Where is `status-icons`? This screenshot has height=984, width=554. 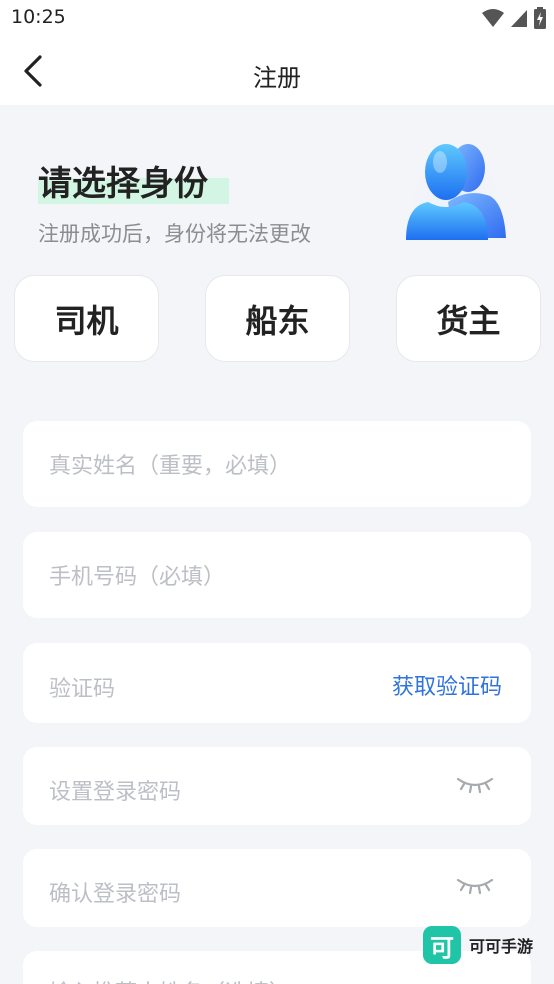
status-icons is located at coordinates (514, 18).